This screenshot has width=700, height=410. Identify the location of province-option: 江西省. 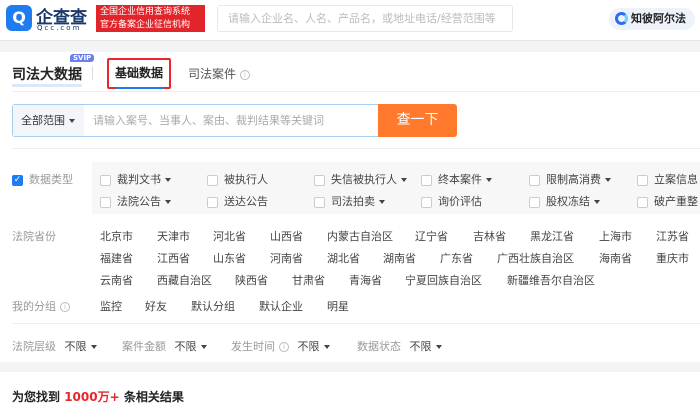
(173, 258).